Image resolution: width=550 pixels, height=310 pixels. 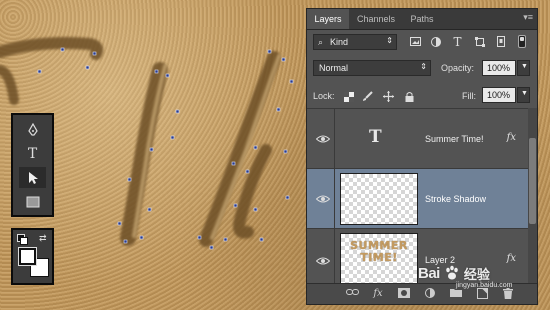 I want to click on watermark-url: jingyan.baidu.com, so click(x=484, y=285).